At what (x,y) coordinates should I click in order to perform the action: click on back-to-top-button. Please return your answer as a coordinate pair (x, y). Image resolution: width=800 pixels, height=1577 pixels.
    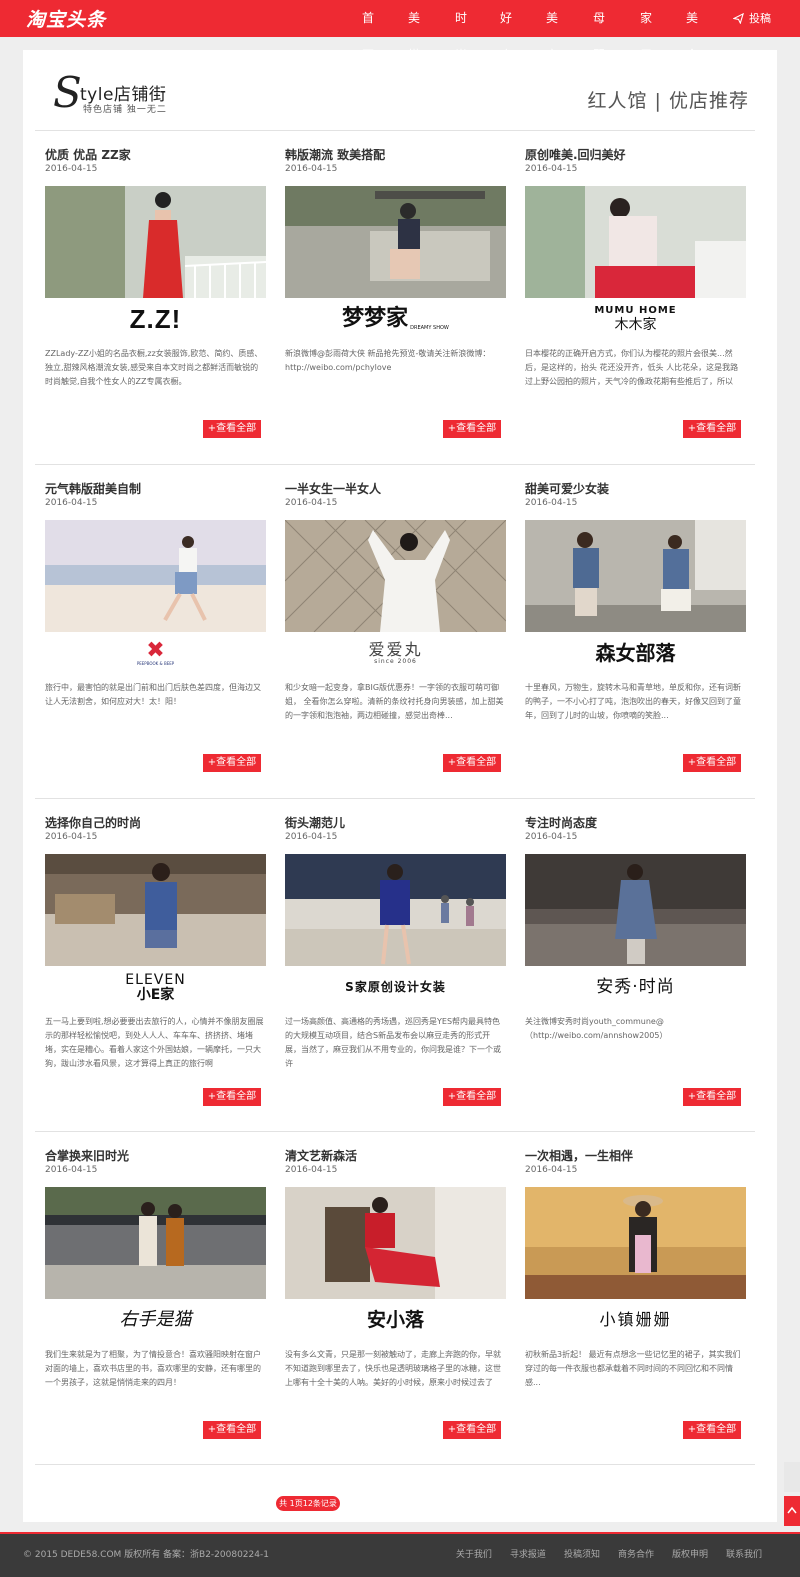
    Looking at the image, I should click on (792, 1511).